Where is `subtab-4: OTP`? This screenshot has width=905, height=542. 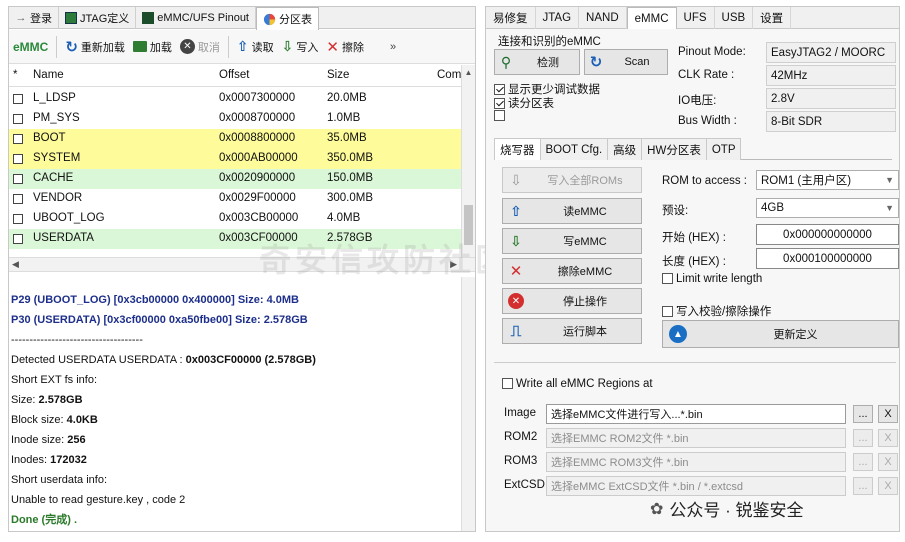
subtab-4: OTP is located at coordinates (723, 149).